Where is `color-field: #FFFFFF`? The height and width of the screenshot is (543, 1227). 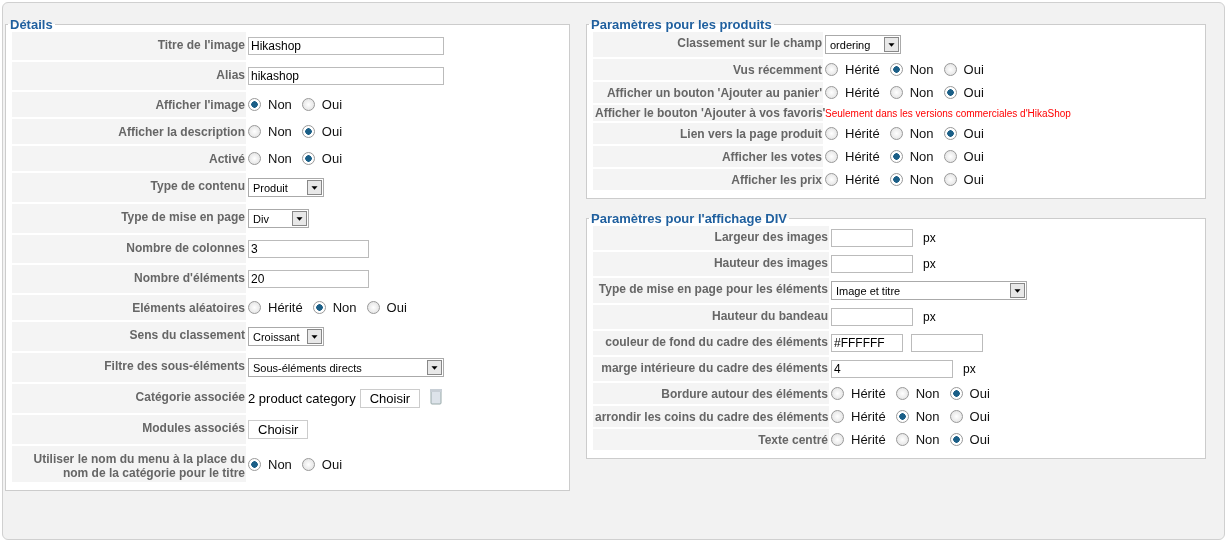
color-field: #FFFFFF is located at coordinates (867, 343).